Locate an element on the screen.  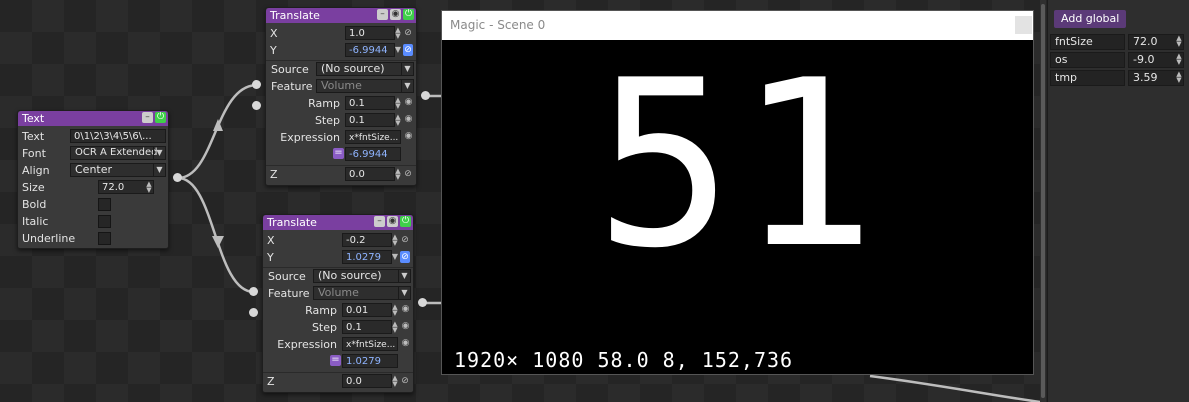
underline-checkbox is located at coordinates (104, 238).